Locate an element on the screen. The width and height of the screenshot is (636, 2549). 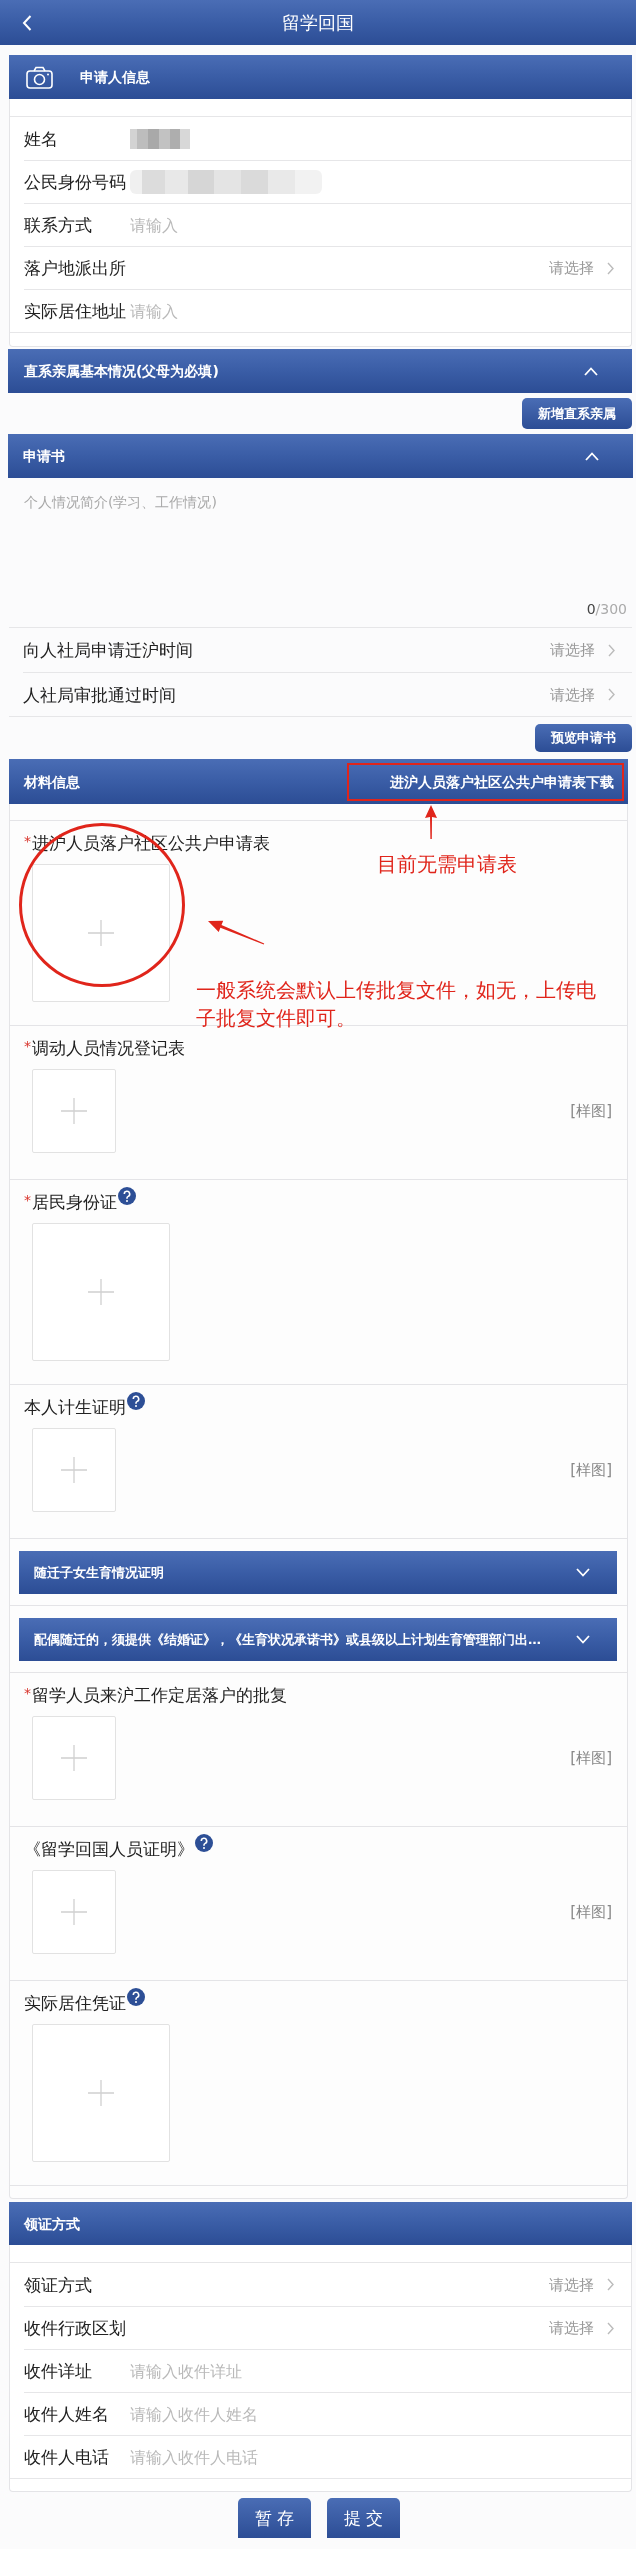
field-label: 人社局审批通过时间 is located at coordinates (99, 694).